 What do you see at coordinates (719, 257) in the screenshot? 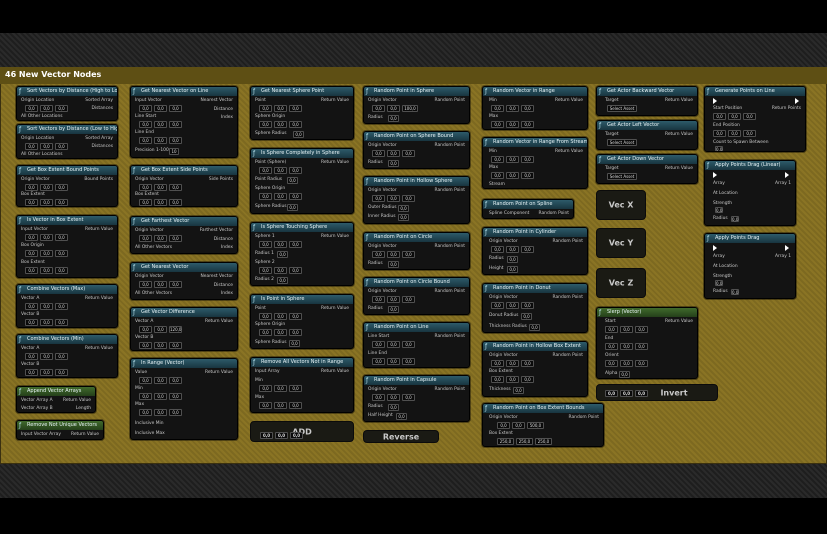
I see `pin-array: Array` at bounding box center [719, 257].